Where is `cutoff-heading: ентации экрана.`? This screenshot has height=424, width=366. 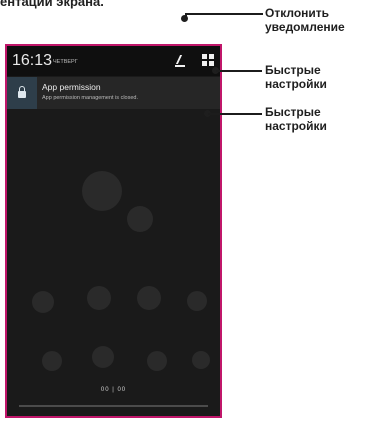 cutoff-heading: ентации экрана. is located at coordinates (52, 4).